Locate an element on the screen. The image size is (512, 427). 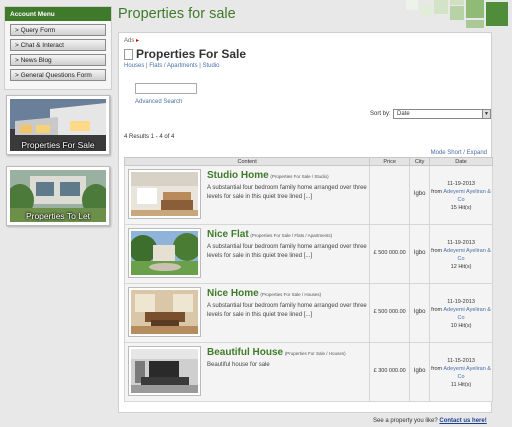
list-title: Properties For Sale is located at coordinates (191, 54).